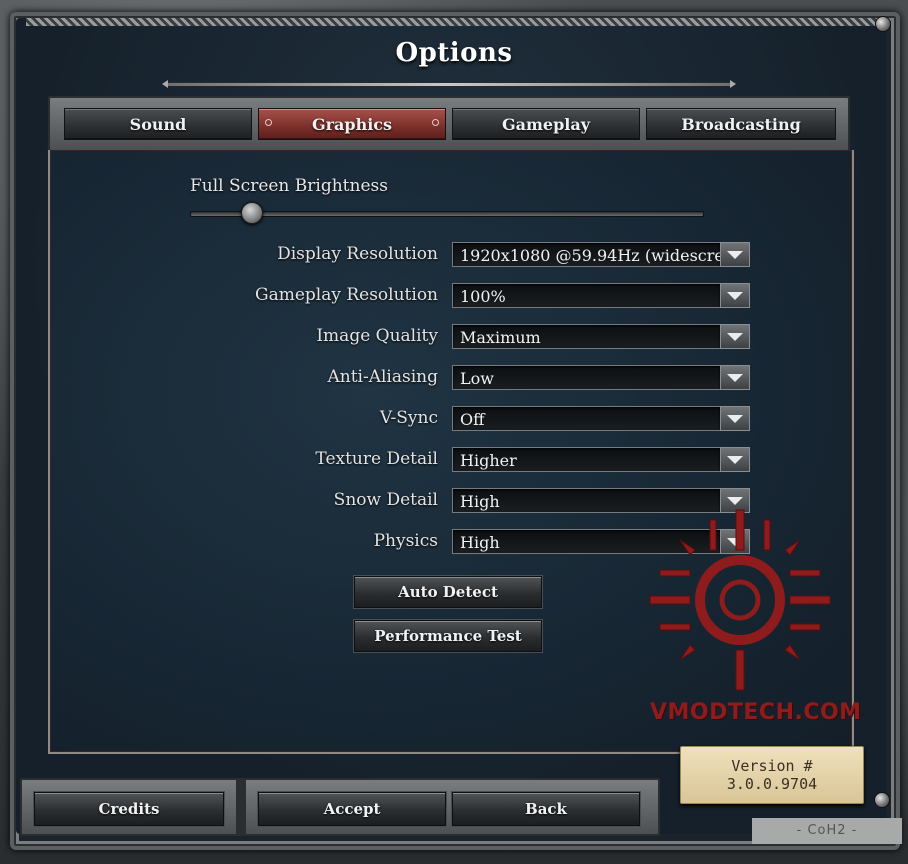 The height and width of the screenshot is (864, 908). I want to click on tab-sound-label: Sound, so click(158, 124).